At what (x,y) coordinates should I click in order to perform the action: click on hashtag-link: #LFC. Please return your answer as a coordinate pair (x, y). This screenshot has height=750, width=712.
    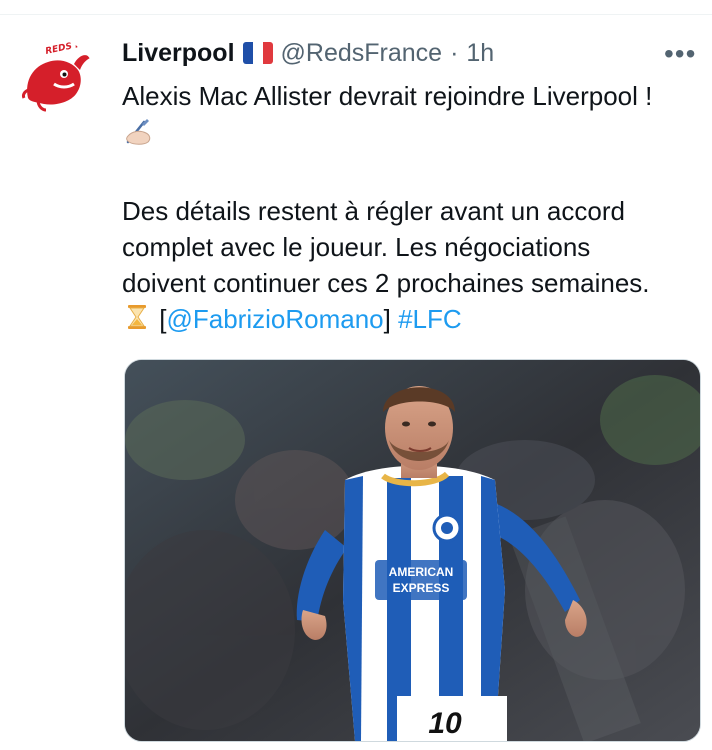
    Looking at the image, I should click on (430, 319).